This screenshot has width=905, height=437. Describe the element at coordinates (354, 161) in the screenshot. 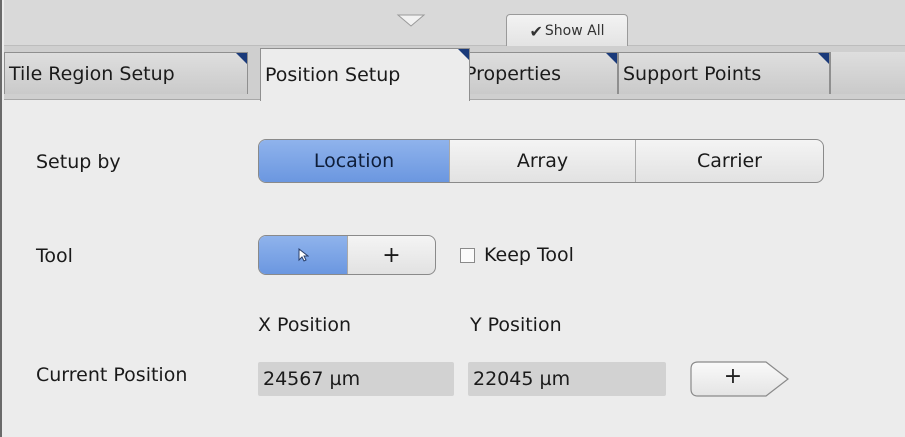

I see `setup-by-location-option: Location` at that location.